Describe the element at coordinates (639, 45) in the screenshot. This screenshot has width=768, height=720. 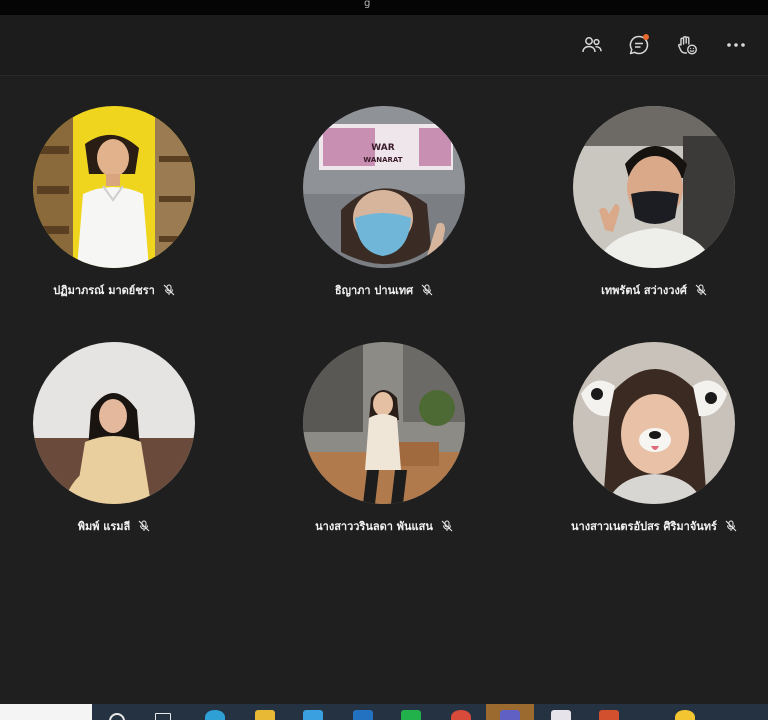
I see `chat-button` at that location.